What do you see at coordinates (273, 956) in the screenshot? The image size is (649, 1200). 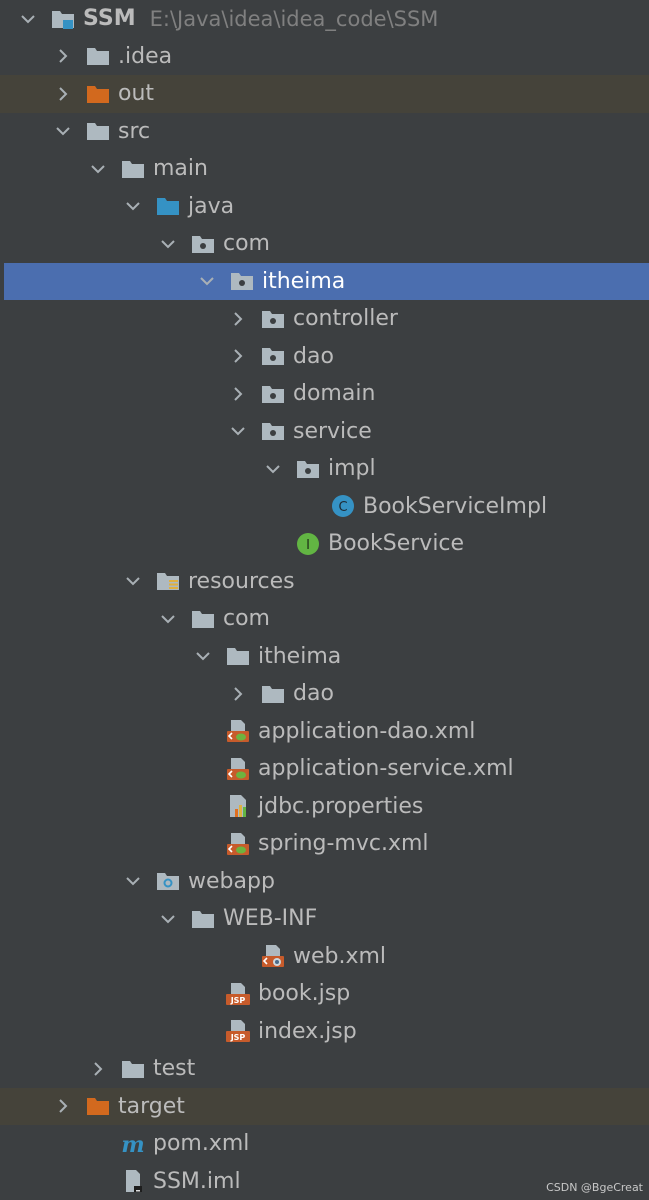 I see `web-xml-icon` at bounding box center [273, 956].